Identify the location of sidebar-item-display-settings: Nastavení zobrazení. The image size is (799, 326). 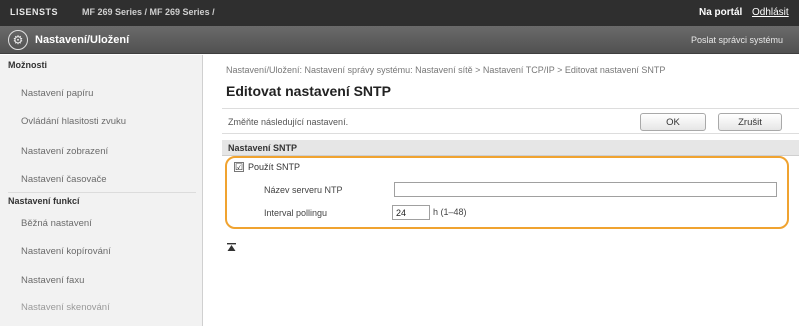
(64, 151).